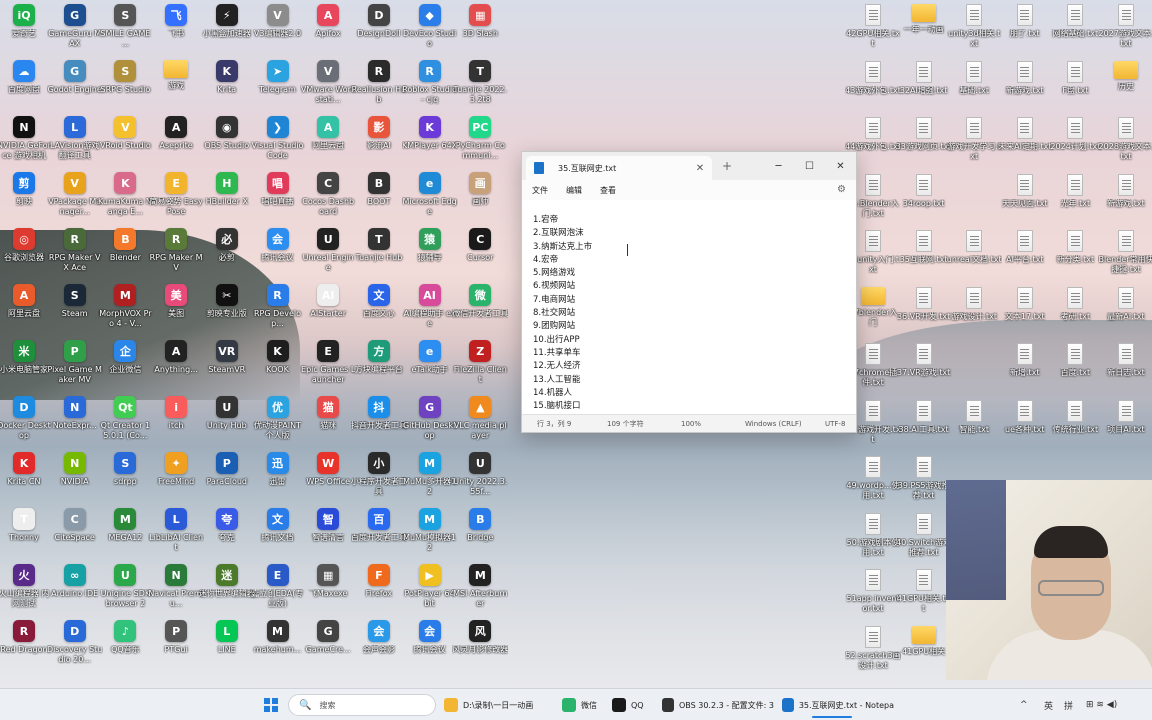  I want to click on desktop-icon: 优优动漫PAINT 个人版, so click(278, 424).